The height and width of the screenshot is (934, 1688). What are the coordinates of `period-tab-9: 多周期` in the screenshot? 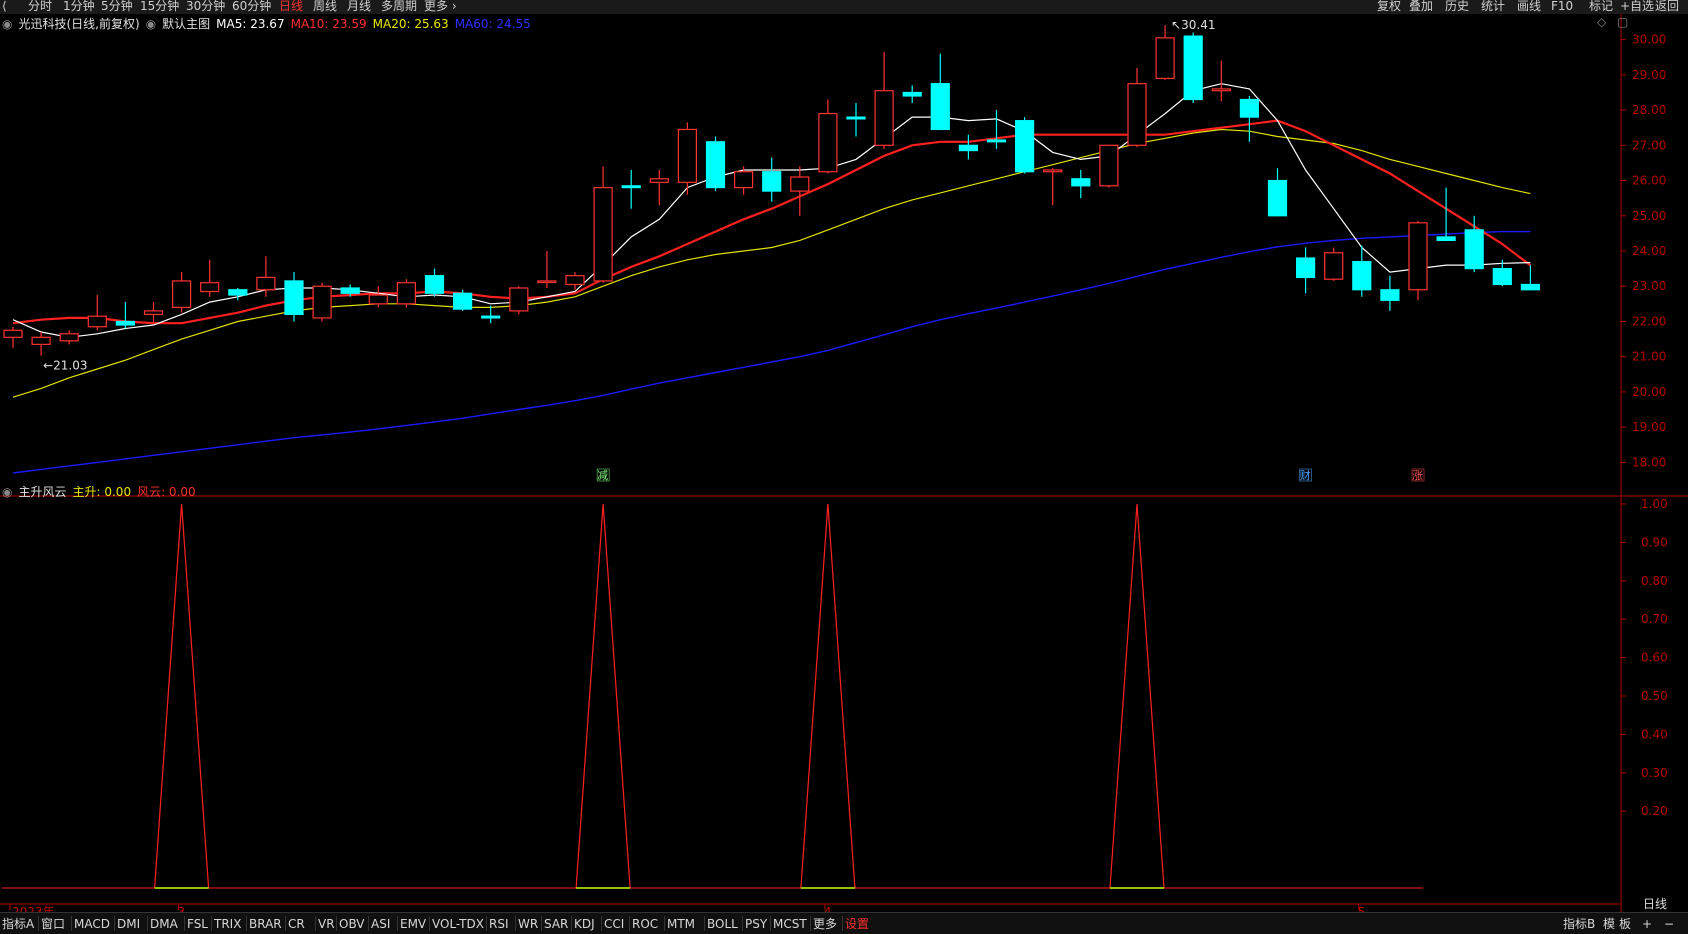 It's located at (399, 7).